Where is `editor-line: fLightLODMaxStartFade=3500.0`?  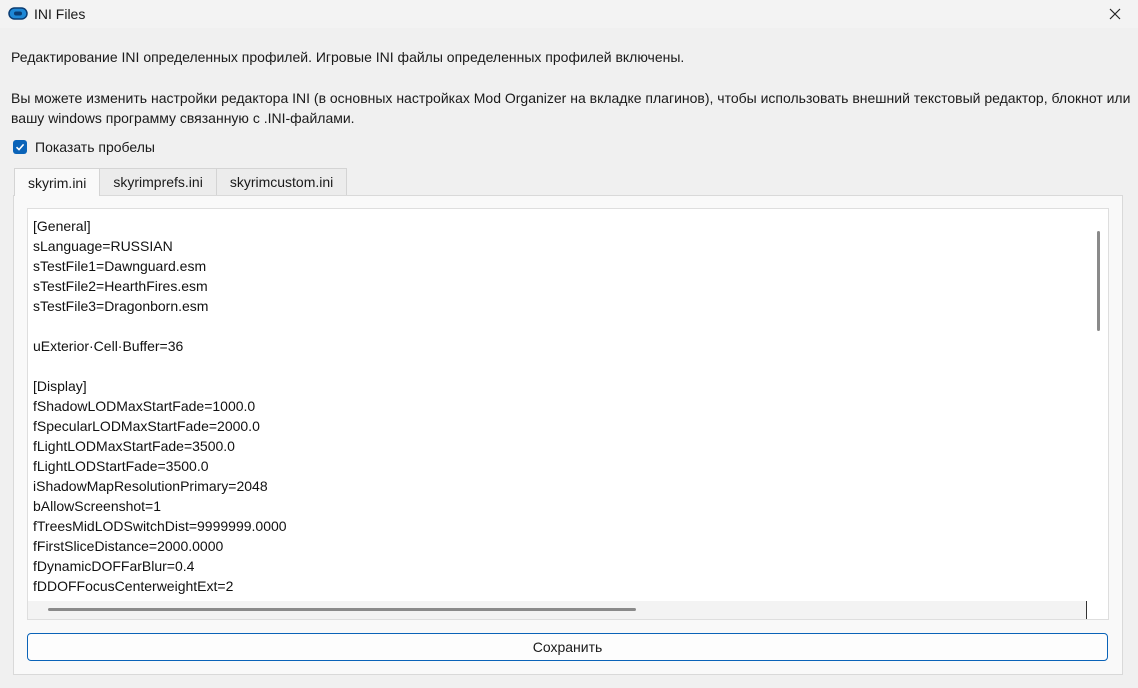 editor-line: fLightLODMaxStartFade=3500.0 is located at coordinates (134, 446).